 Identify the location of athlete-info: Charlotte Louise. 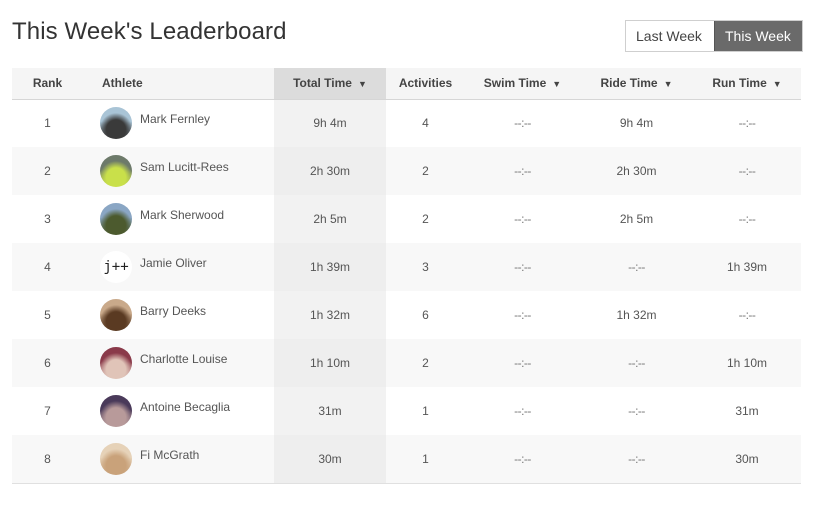
(187, 363).